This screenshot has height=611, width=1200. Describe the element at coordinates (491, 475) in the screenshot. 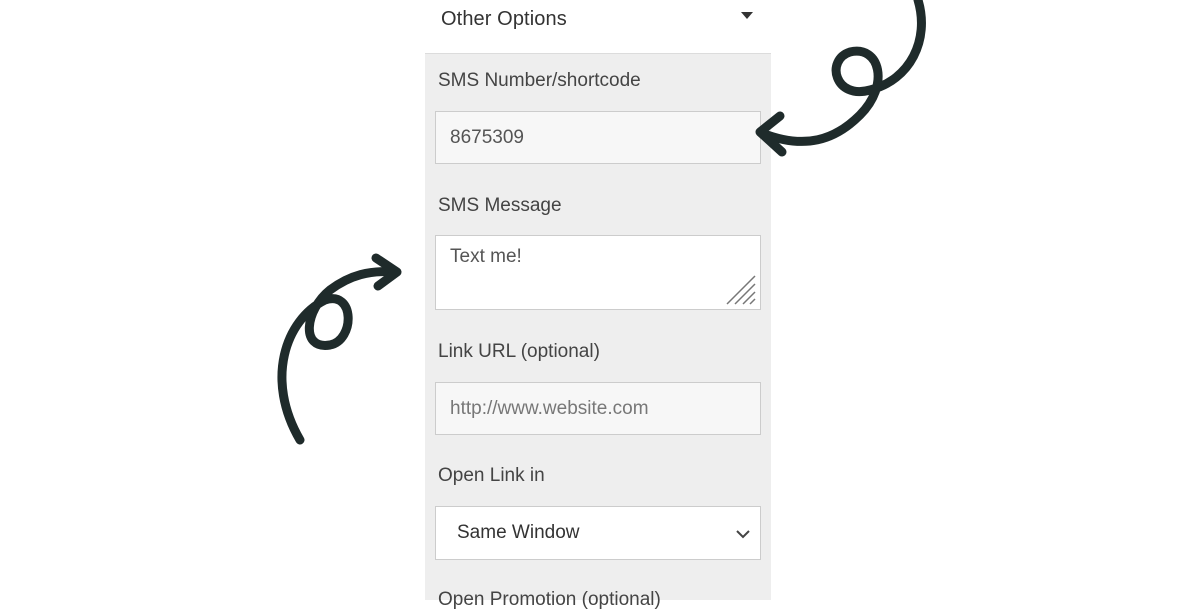

I see `open-link-label: Open Link in` at that location.